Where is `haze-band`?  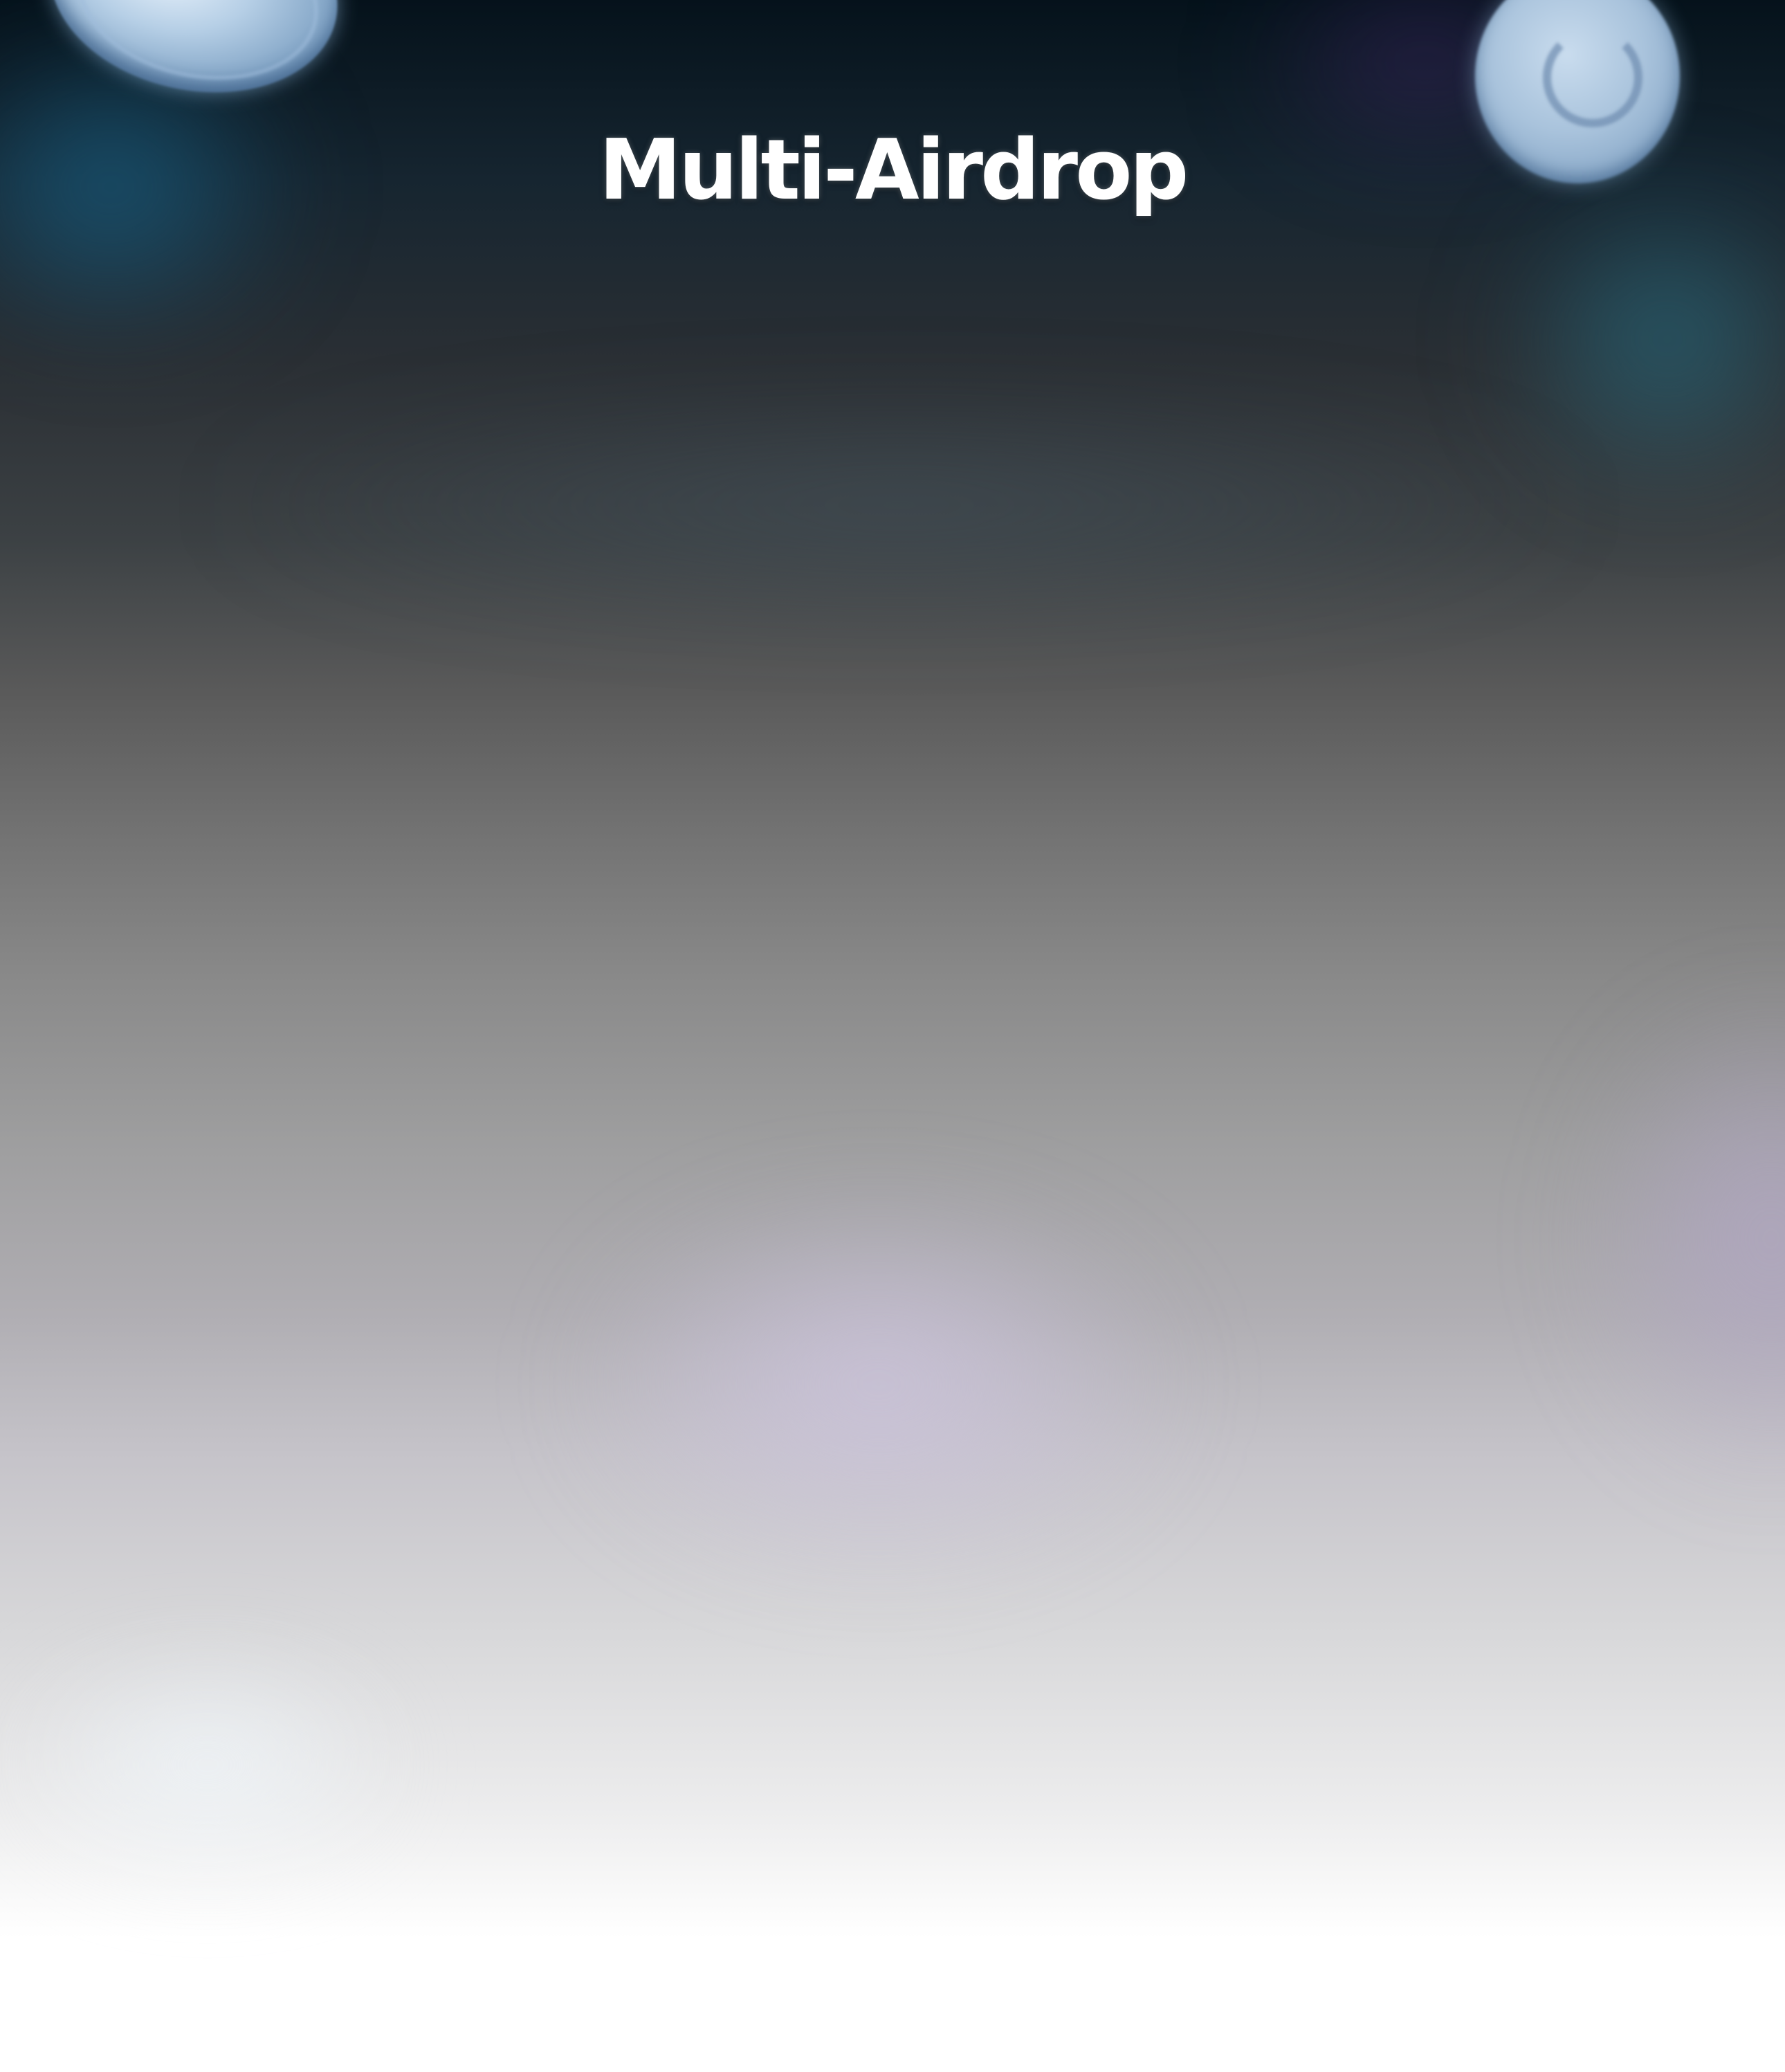 haze-band is located at coordinates (899, 505).